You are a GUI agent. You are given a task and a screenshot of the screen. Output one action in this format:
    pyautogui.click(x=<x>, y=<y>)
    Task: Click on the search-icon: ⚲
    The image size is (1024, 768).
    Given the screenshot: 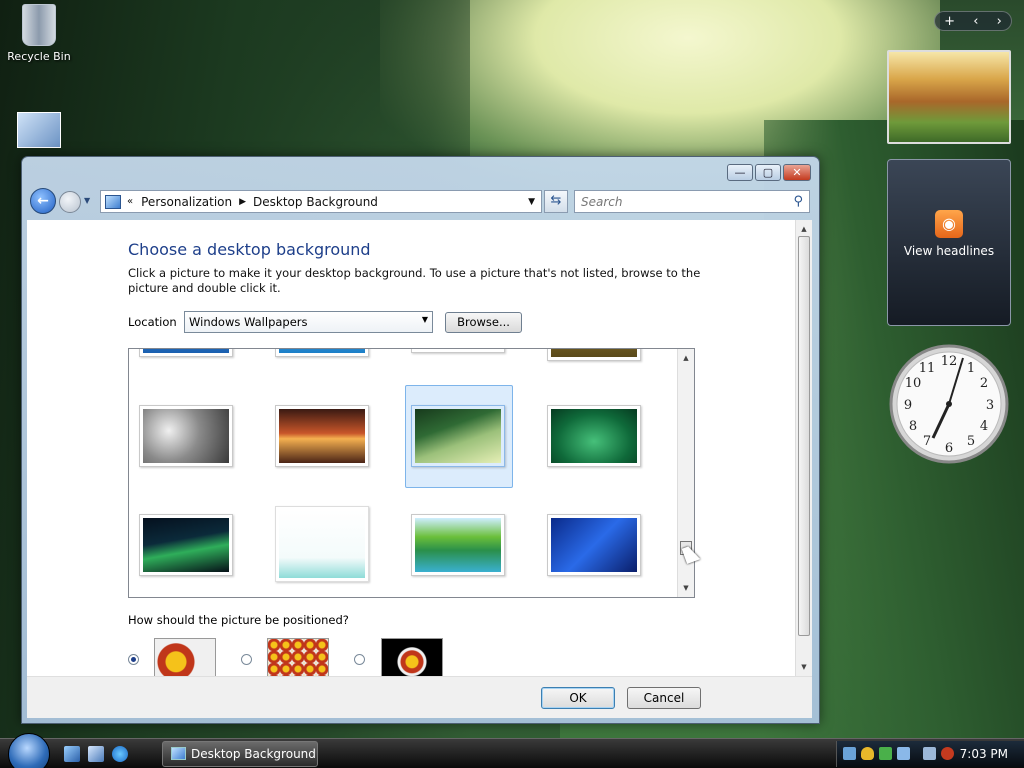 What is the action you would take?
    pyautogui.click(x=798, y=201)
    